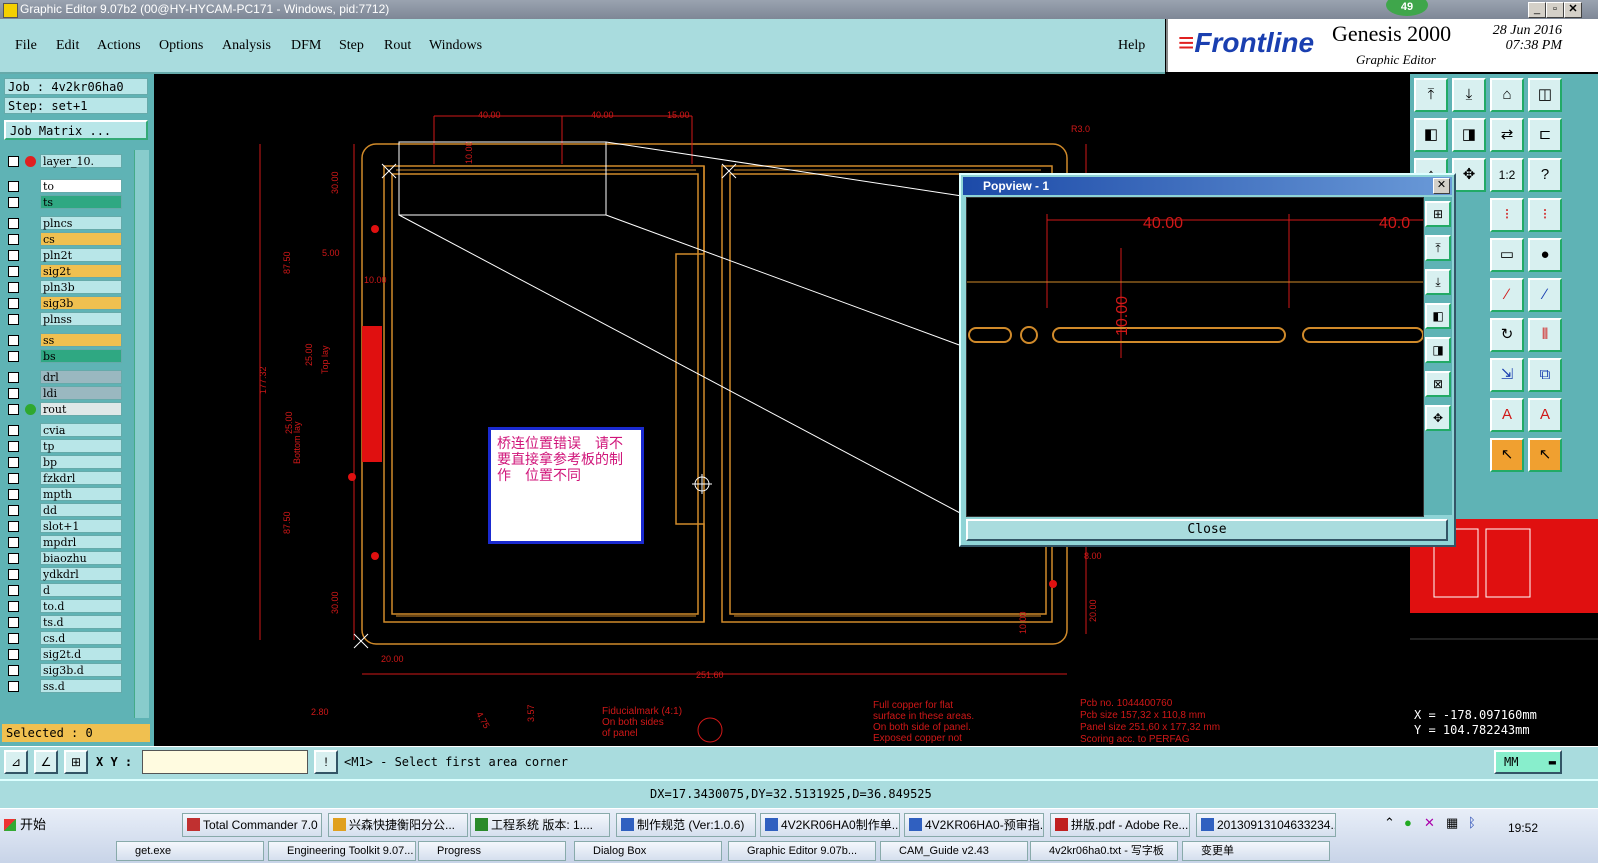 This screenshot has width=1598, height=863. What do you see at coordinates (65, 606) in the screenshot?
I see `layer-row: to.d` at bounding box center [65, 606].